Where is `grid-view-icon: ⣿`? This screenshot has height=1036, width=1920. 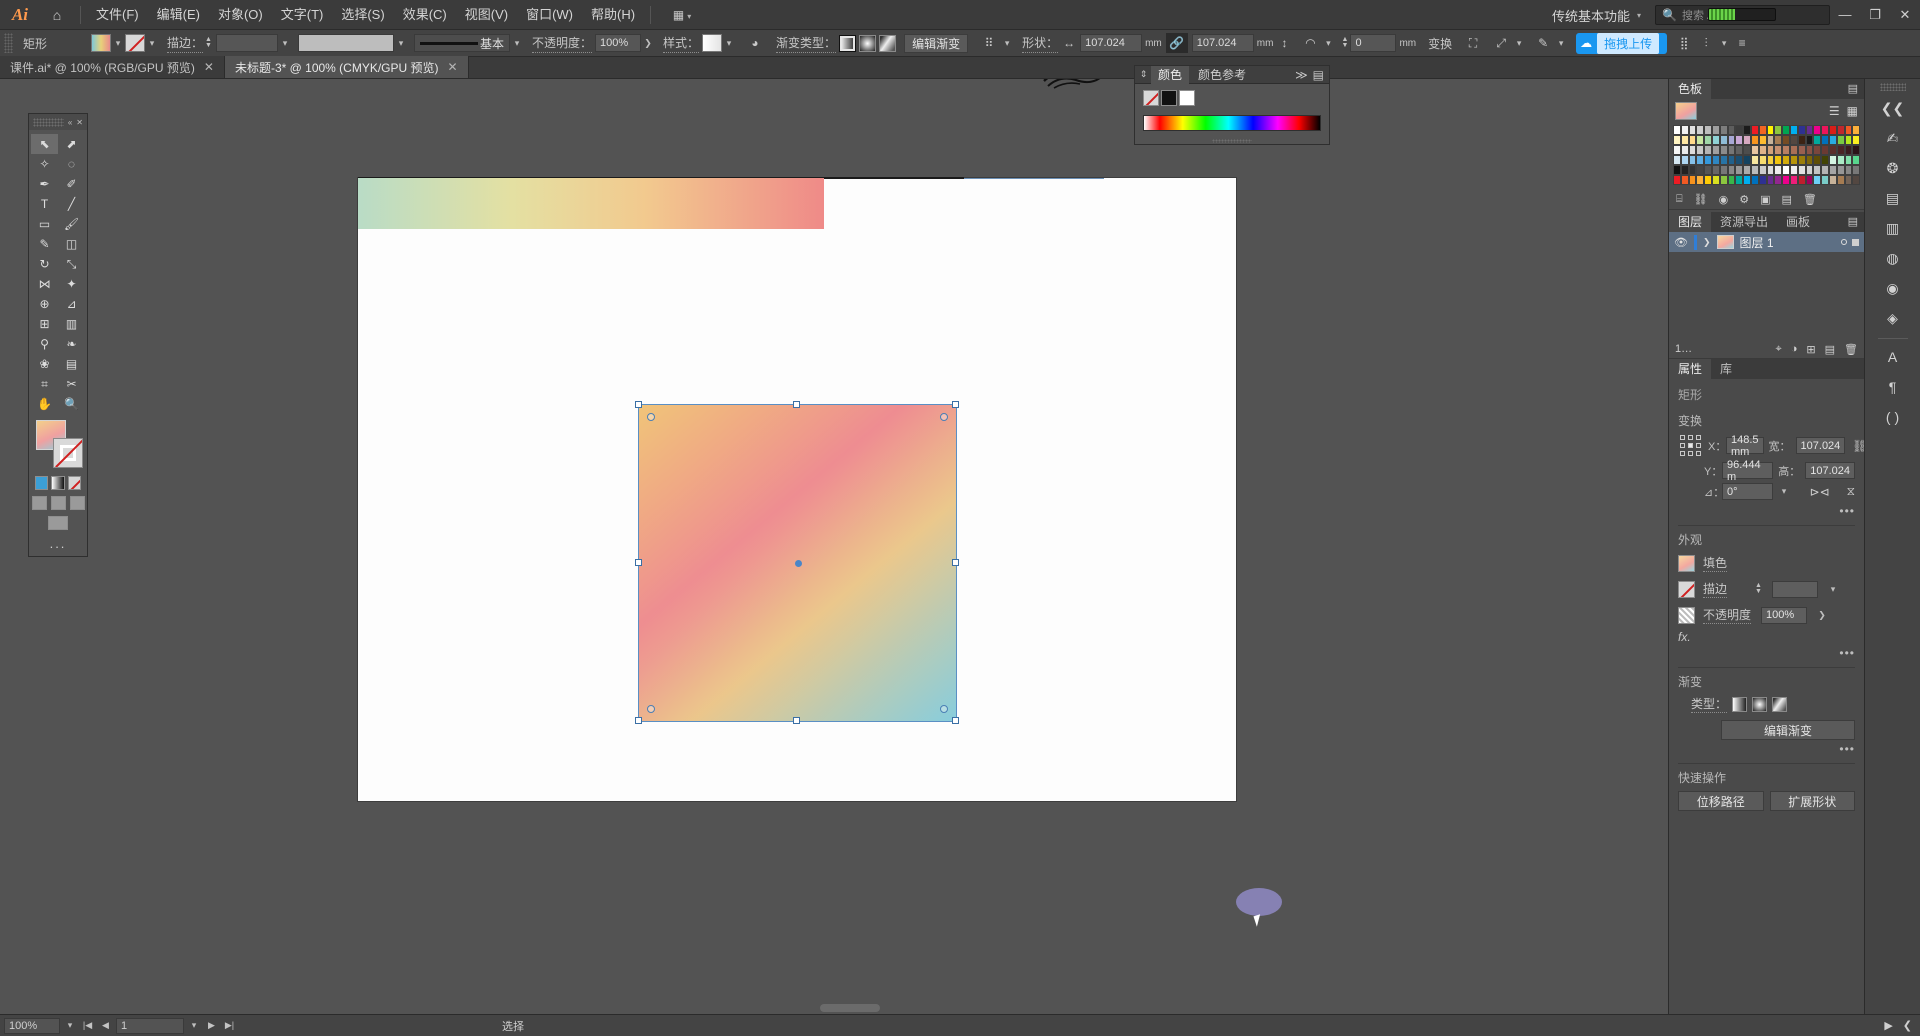 grid-view-icon: ⣿ is located at coordinates (1684, 43).